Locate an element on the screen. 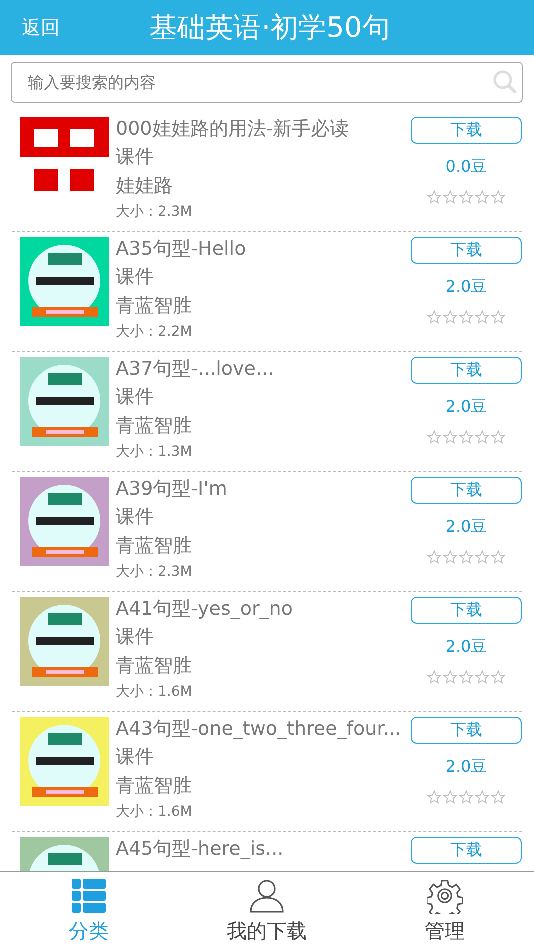 This screenshot has width=534, height=950. item-title: A41句型-yes_or_no is located at coordinates (204, 609).